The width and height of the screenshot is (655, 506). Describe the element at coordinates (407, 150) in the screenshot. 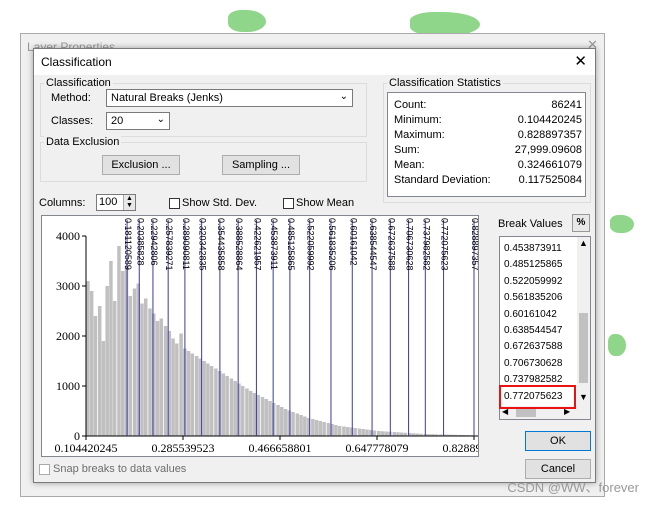

I see `stat-key: Sum:` at that location.